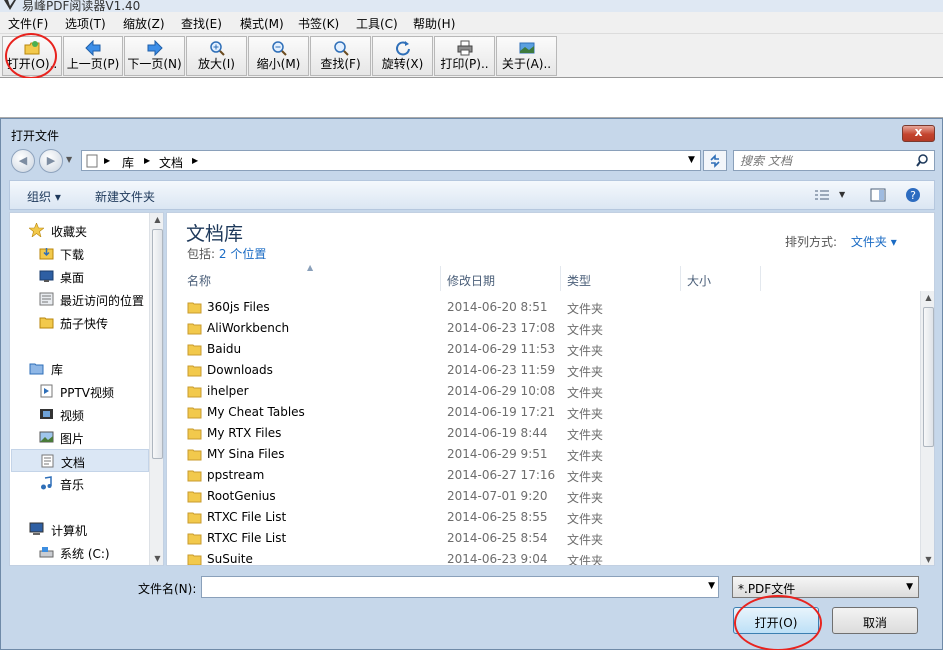  Describe the element at coordinates (194, 371) in the screenshot. I see `folder-icon` at that location.